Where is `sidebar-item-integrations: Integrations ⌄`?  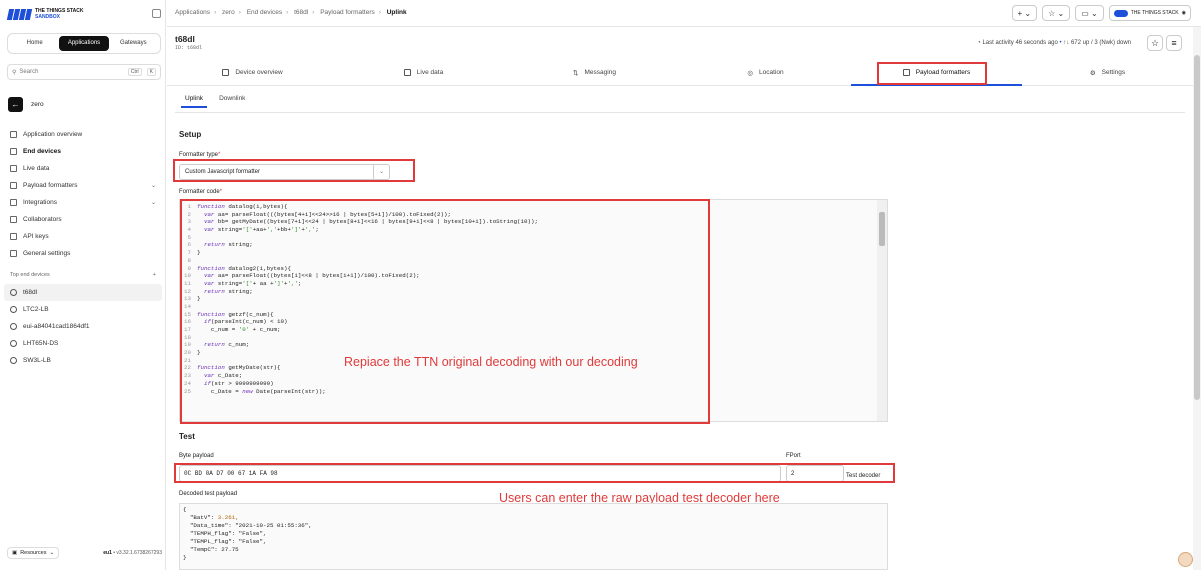
sidebar-item-integrations: Integrations ⌄ is located at coordinates (85, 202).